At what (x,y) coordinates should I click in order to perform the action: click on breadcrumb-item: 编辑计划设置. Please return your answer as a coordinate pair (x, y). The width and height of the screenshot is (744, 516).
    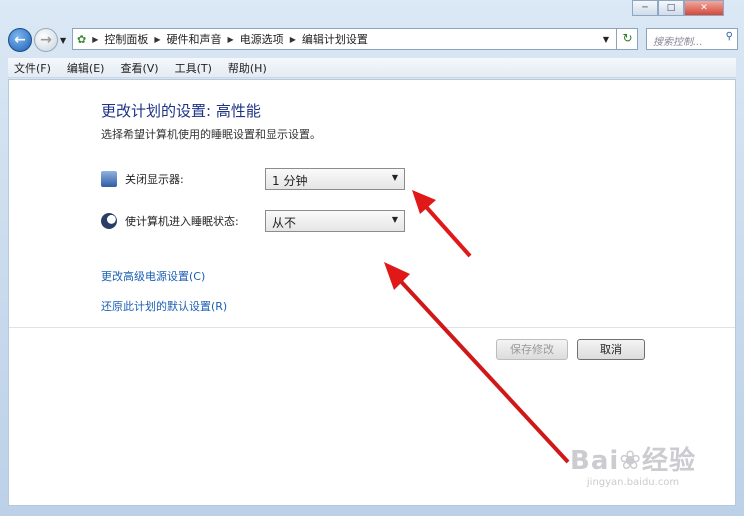
    Looking at the image, I should click on (335, 39).